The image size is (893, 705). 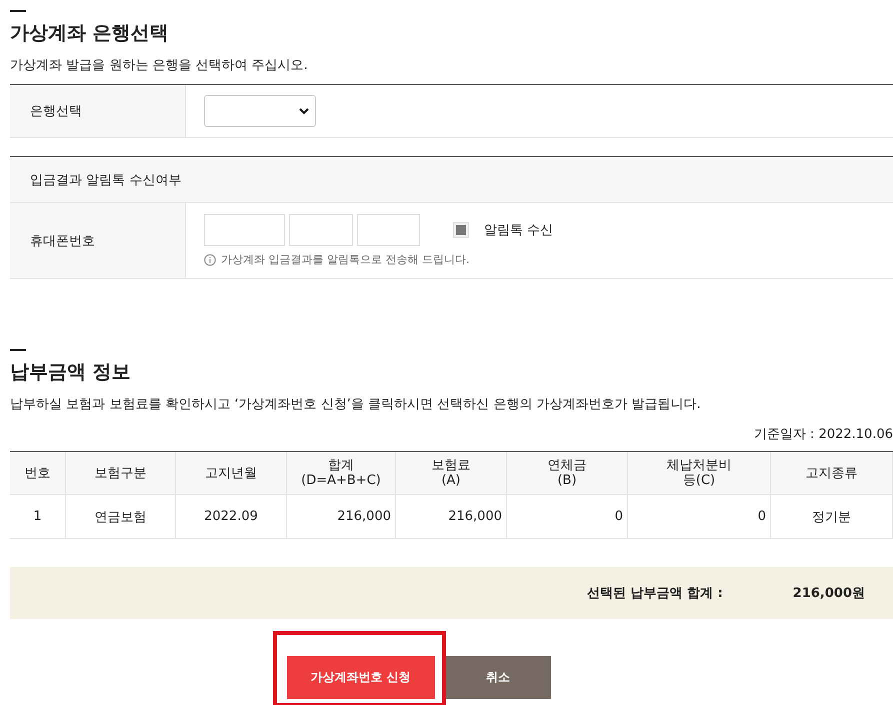 What do you see at coordinates (159, 65) in the screenshot?
I see `section-description: 가상계좌 발급을 원하는 은행을 선택하여 주십시오.` at bounding box center [159, 65].